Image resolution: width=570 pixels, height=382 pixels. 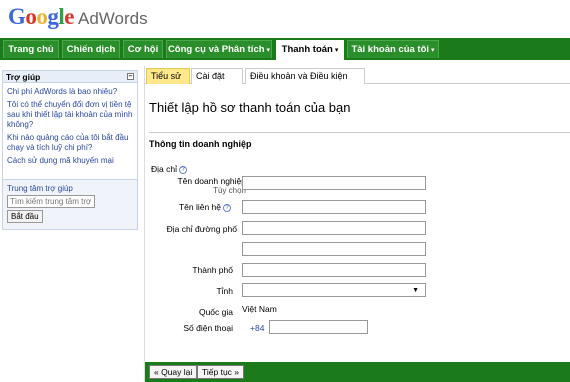 What do you see at coordinates (199, 207) in the screenshot?
I see `contact-name-label-text: Tên liên hệ` at bounding box center [199, 207].